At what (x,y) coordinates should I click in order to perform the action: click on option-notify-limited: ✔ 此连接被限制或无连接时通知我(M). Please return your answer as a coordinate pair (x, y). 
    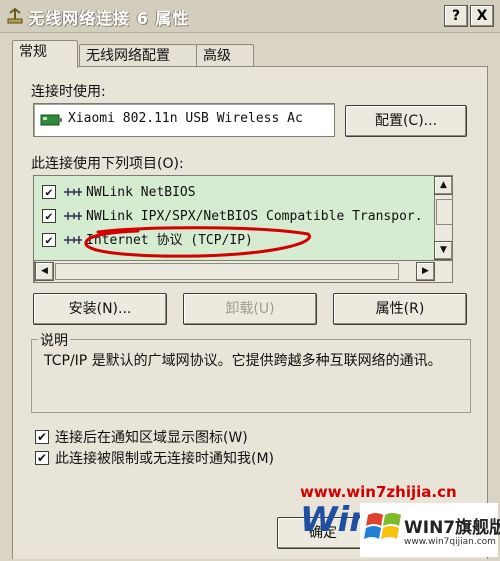
    Looking at the image, I should click on (154, 458).